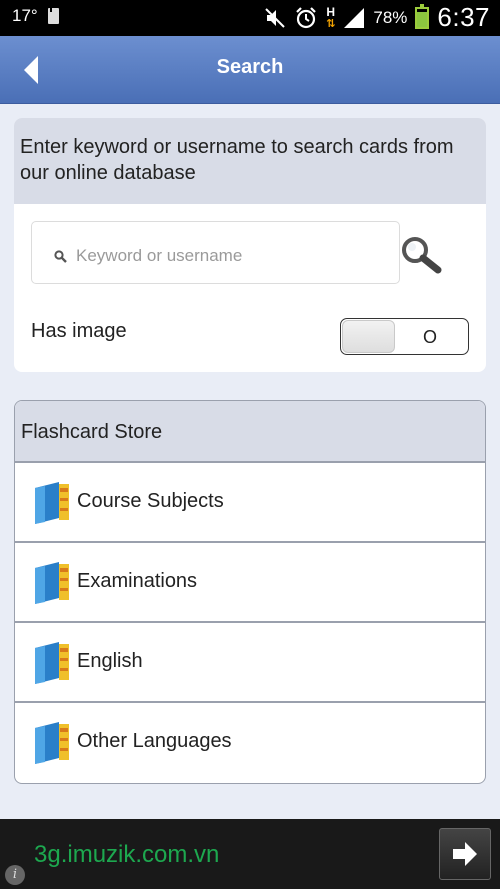  I want to click on ad-banner: 3g.imuzik.com.vn i, so click(250, 854).